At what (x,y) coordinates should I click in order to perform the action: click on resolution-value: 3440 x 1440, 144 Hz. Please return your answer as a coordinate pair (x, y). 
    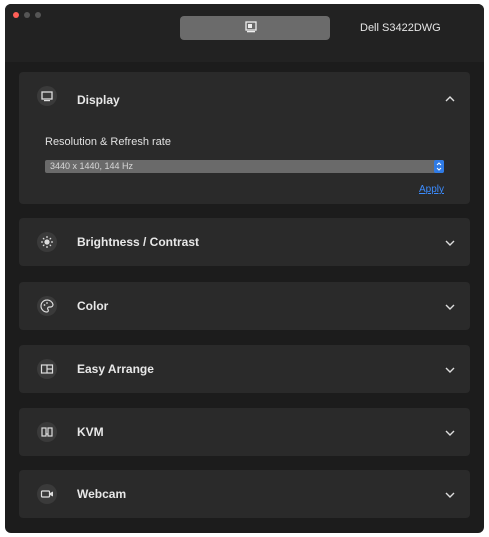
    Looking at the image, I should click on (92, 166).